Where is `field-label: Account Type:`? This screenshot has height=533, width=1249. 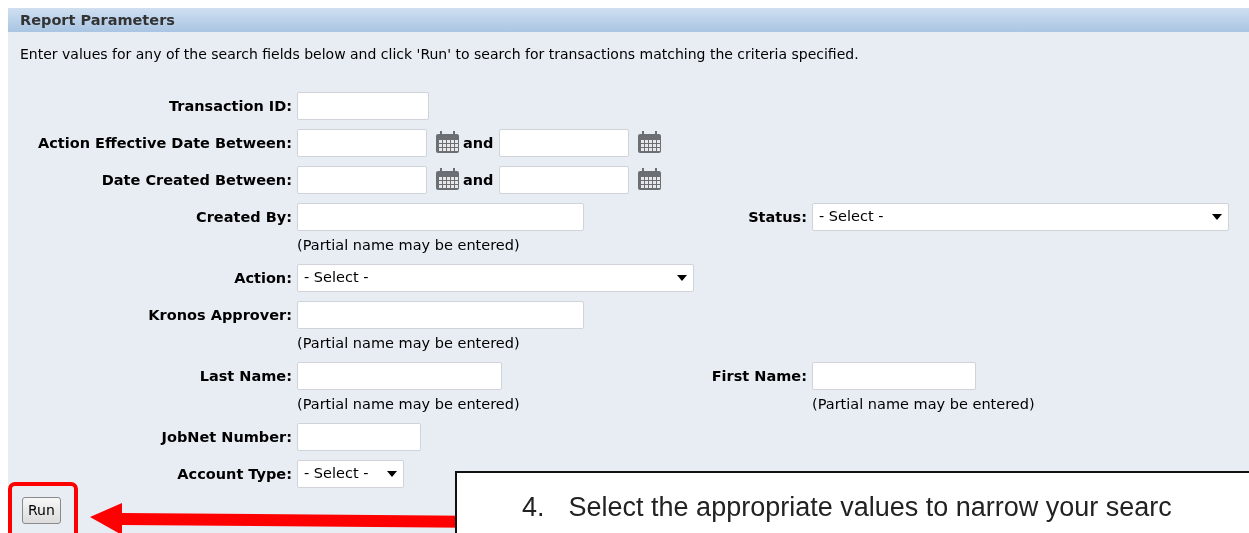
field-label: Account Type: is located at coordinates (234, 474).